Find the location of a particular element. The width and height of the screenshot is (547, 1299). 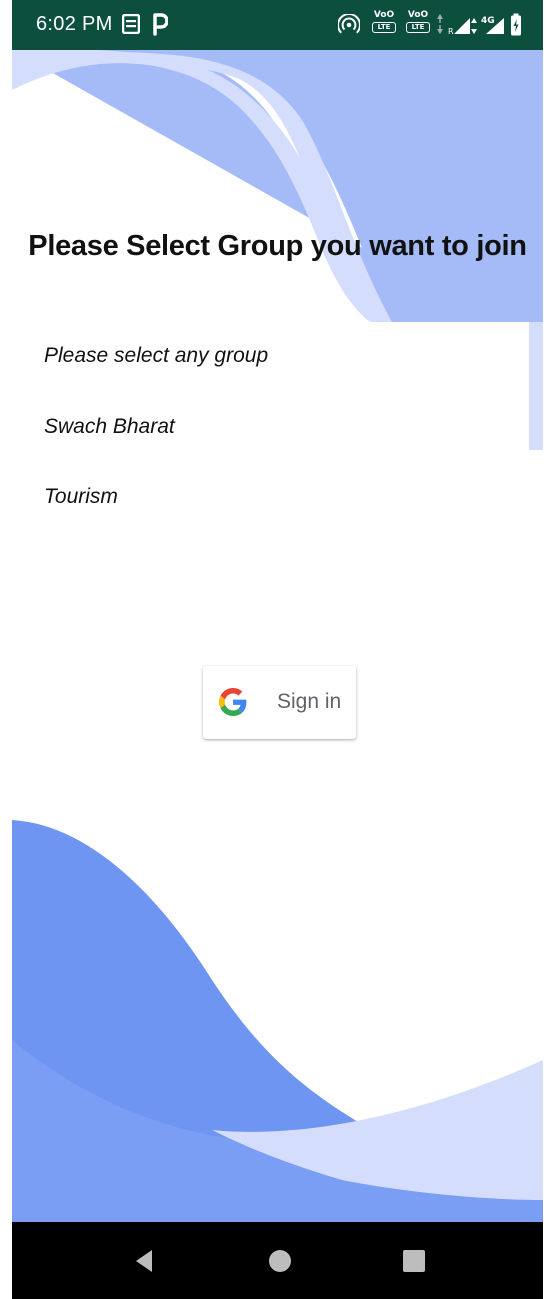

network-type-label: 4G is located at coordinates (488, 21).